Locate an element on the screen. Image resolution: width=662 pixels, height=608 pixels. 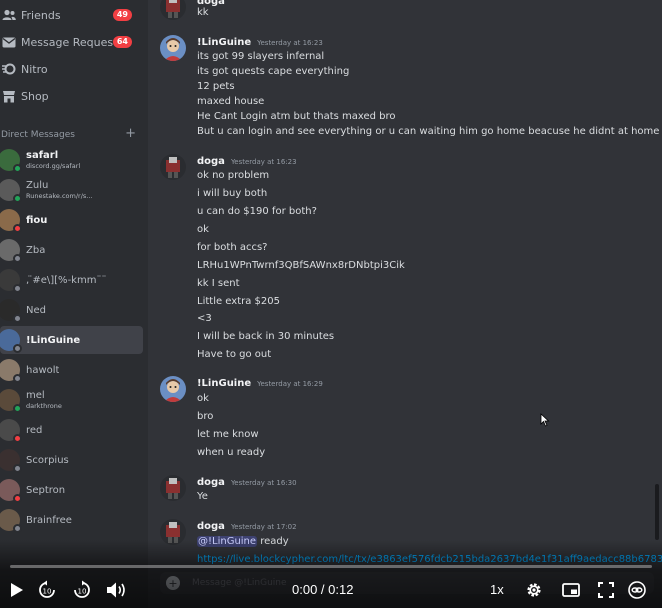
volume-icon is located at coordinates (116, 590).